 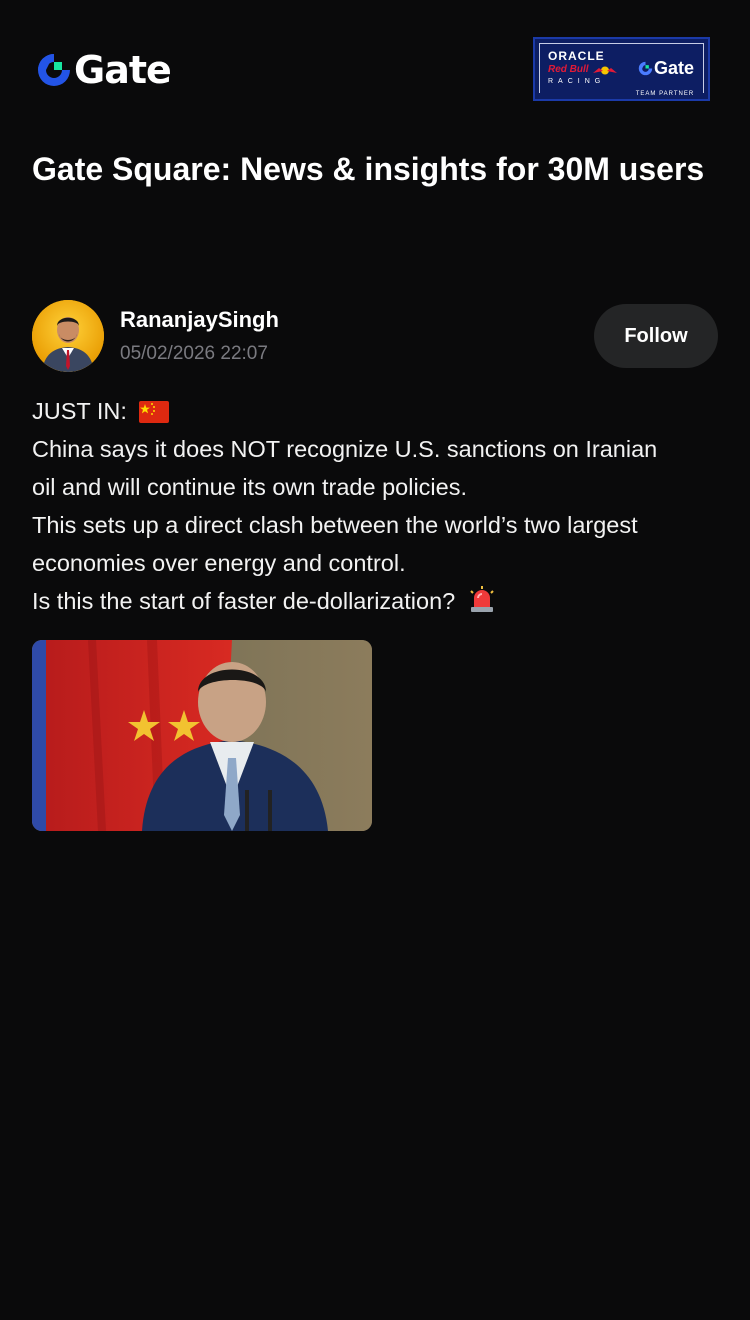 I want to click on partner-gate-logo: Gate, so click(x=666, y=68).